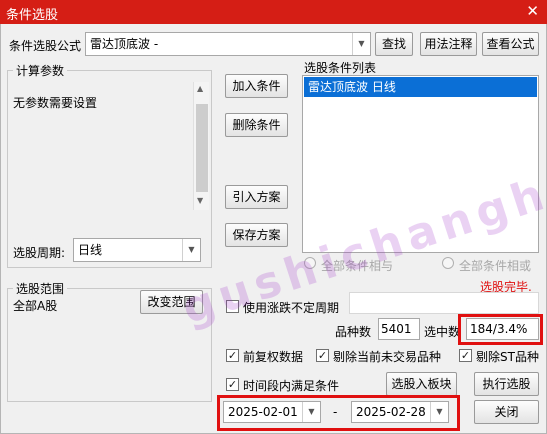 Image resolution: width=547 pixels, height=434 pixels. What do you see at coordinates (39, 253) in the screenshot?
I see `period-label: 选股周期:` at bounding box center [39, 253].